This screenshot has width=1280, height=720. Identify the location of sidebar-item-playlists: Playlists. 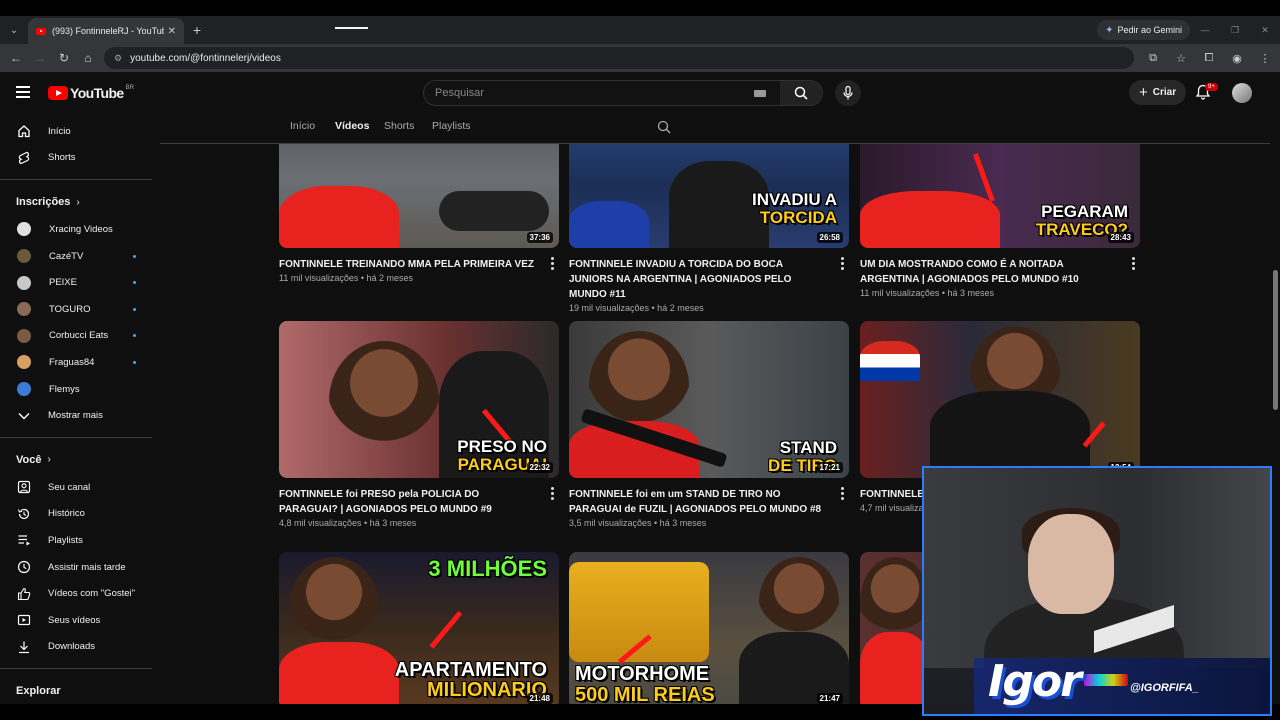
(79, 540).